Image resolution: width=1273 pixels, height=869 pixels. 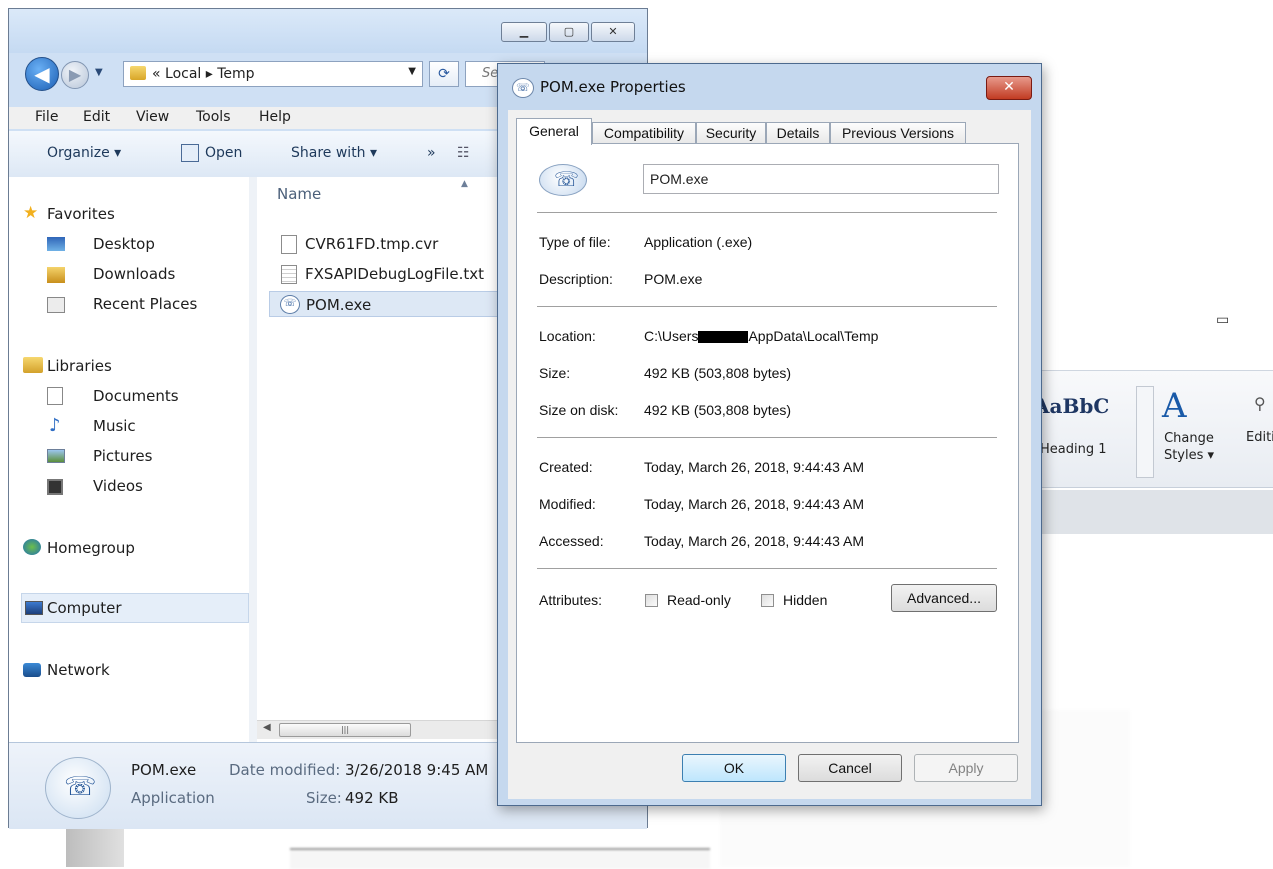 I want to click on forward-button: ▶, so click(x=75, y=75).